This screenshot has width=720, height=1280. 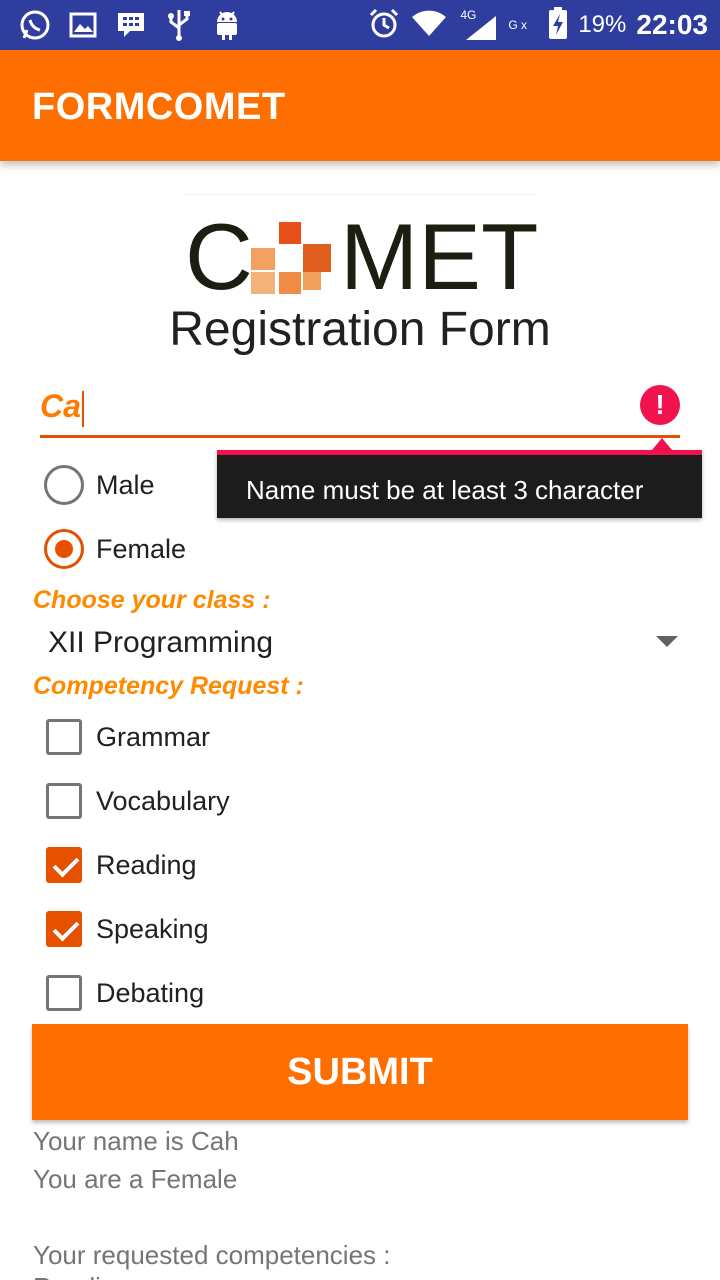 I want to click on checkbox-debating: Debating, so click(x=125, y=993).